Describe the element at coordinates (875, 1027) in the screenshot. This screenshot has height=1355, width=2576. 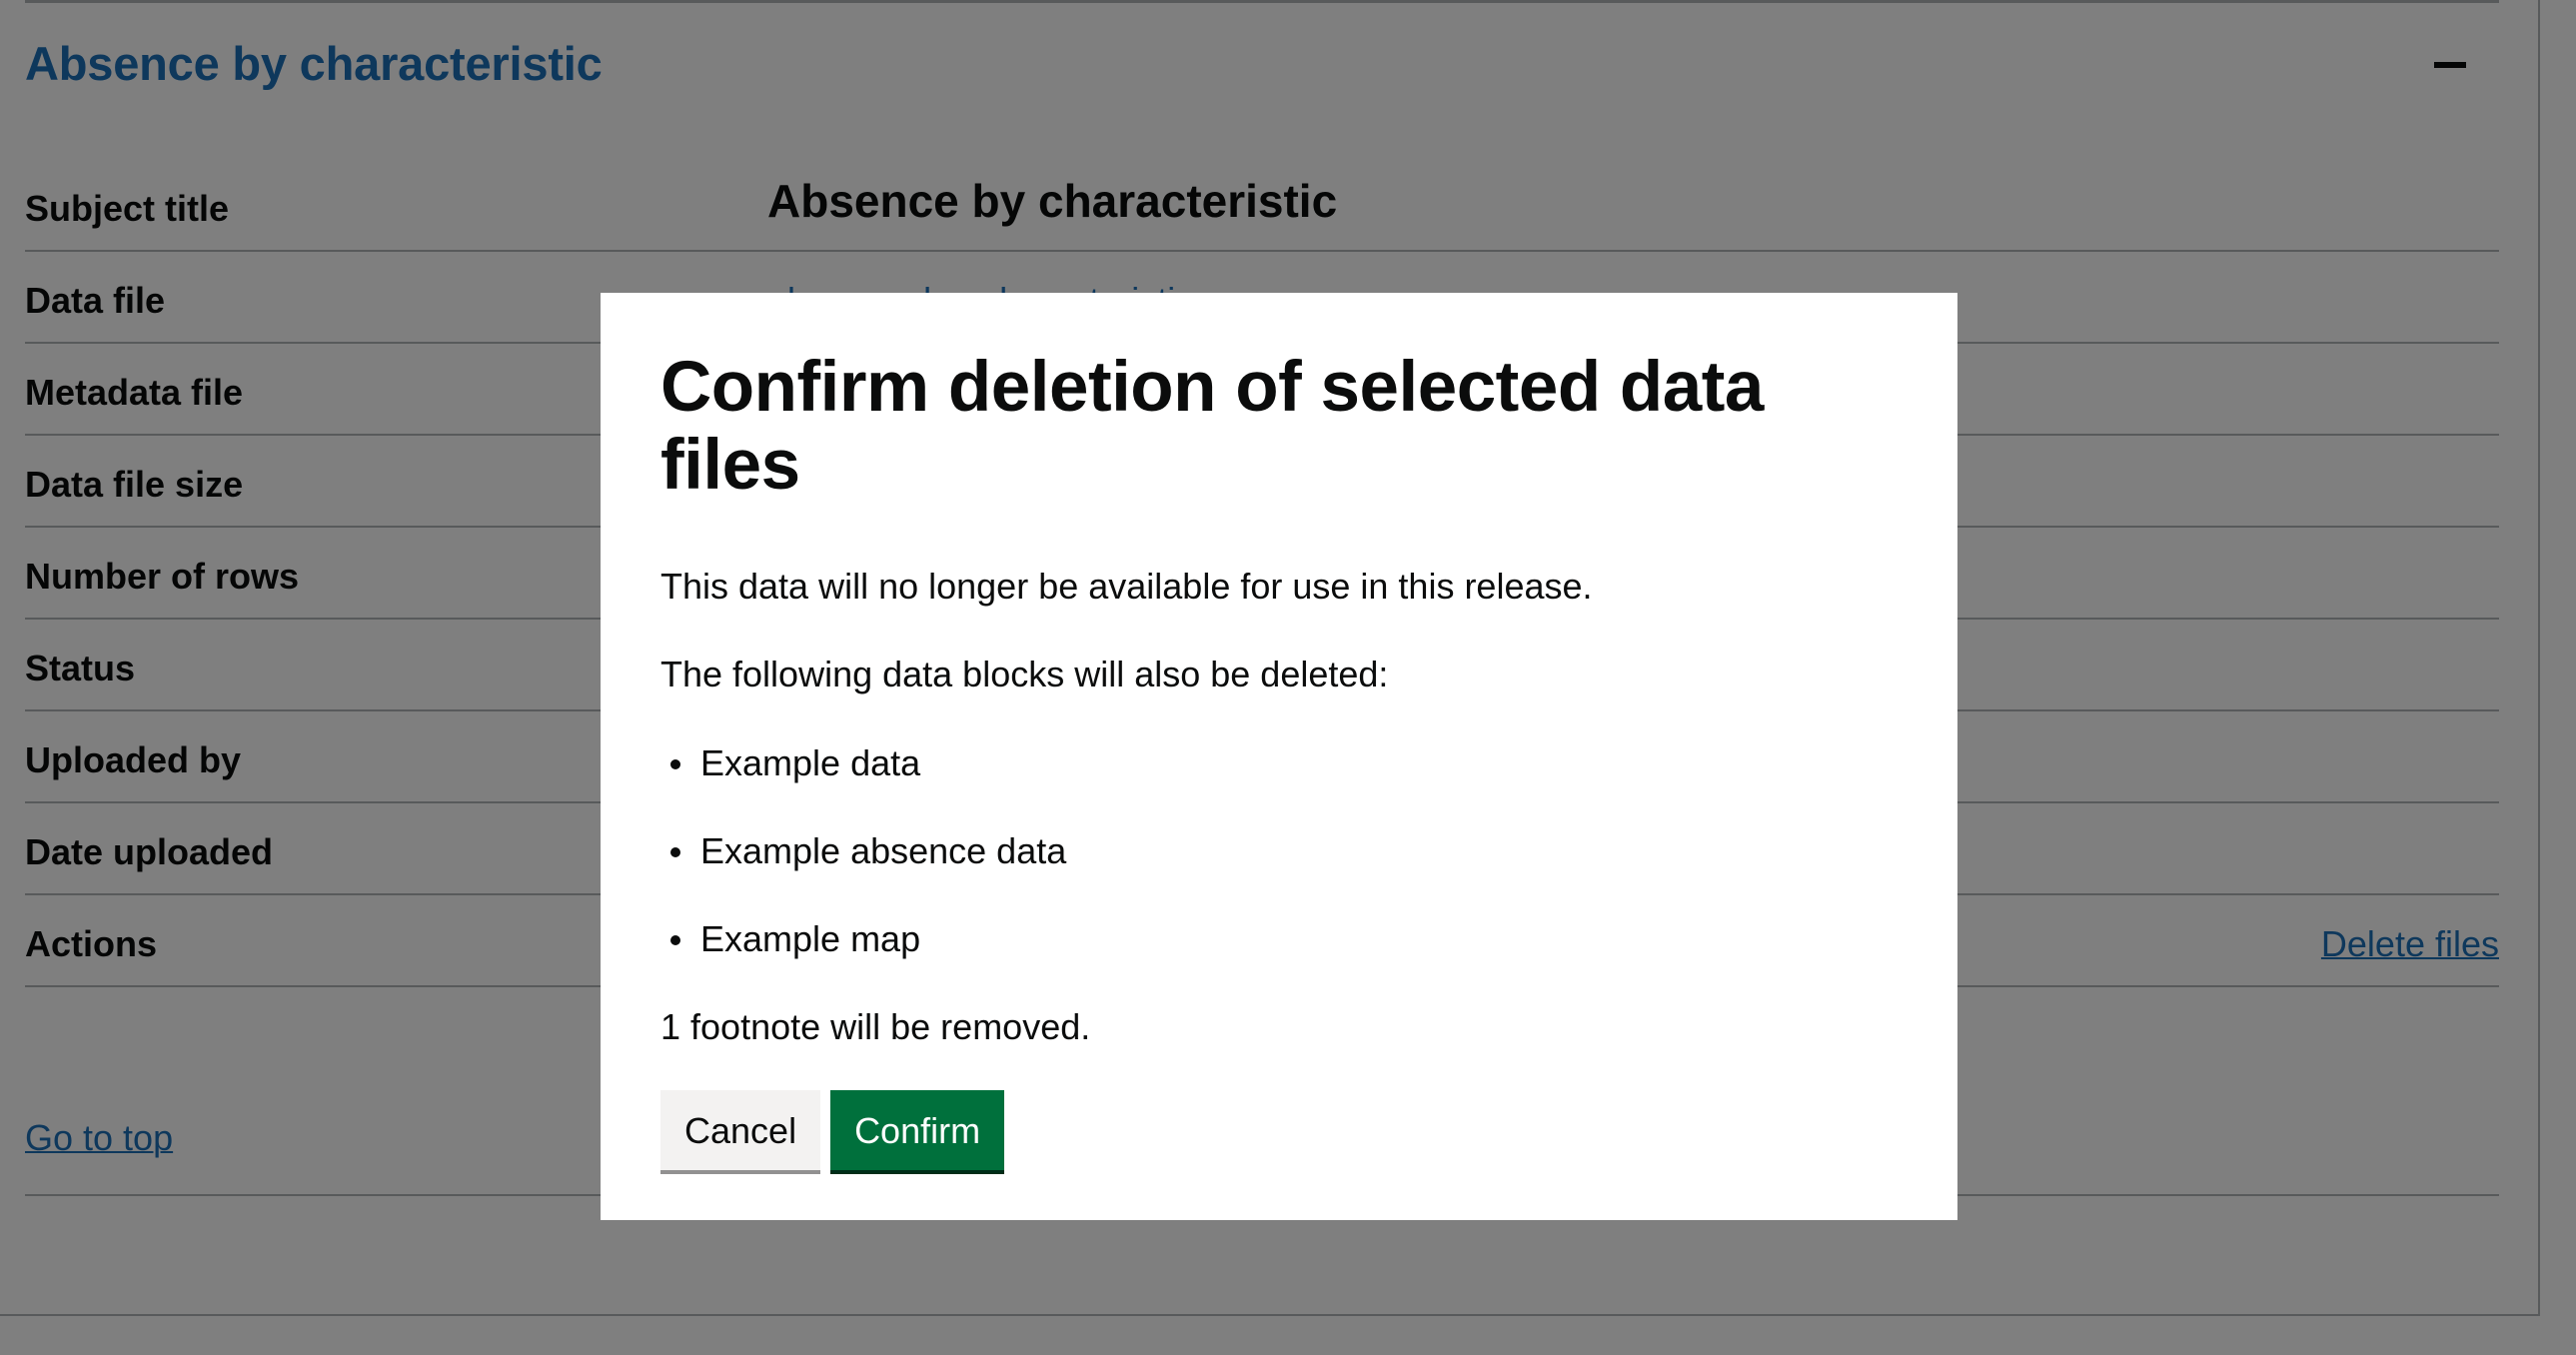
I see `footnote-removal-text: 1 footnote will be removed.` at that location.